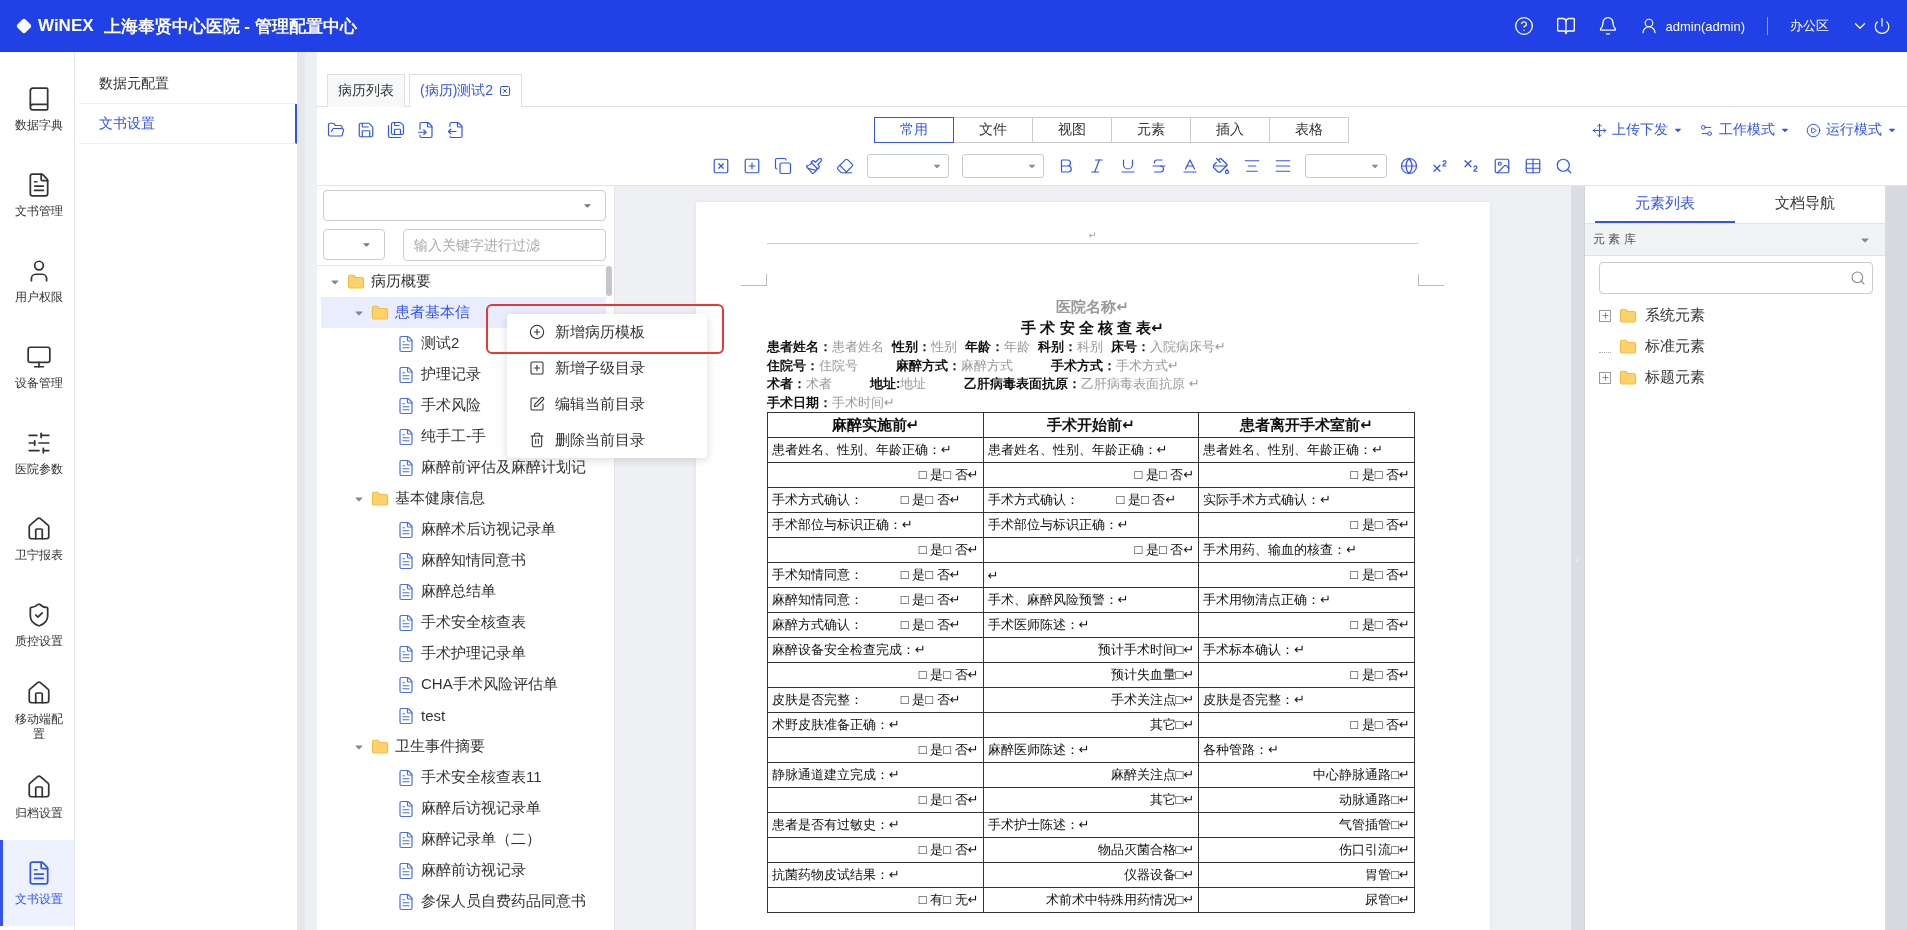 The height and width of the screenshot is (930, 1907). I want to click on ribbon-tab: 表格, so click(1309, 130).